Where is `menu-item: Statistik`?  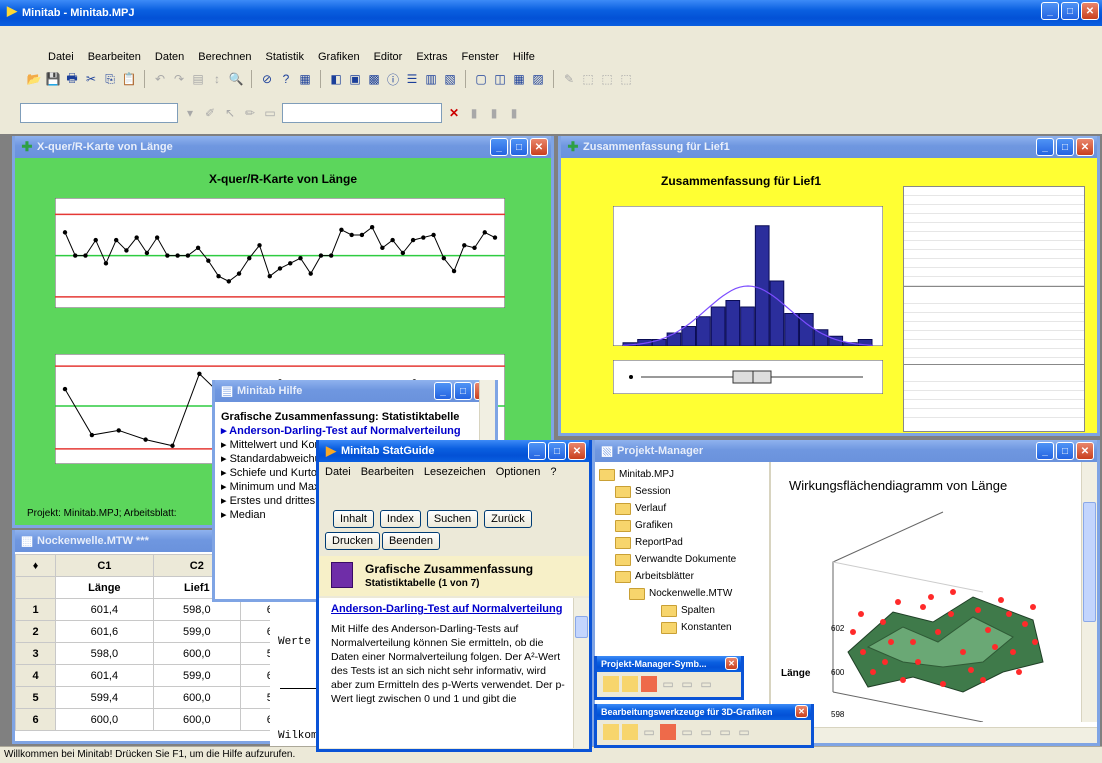
menu-item: Statistik is located at coordinates (284, 57).